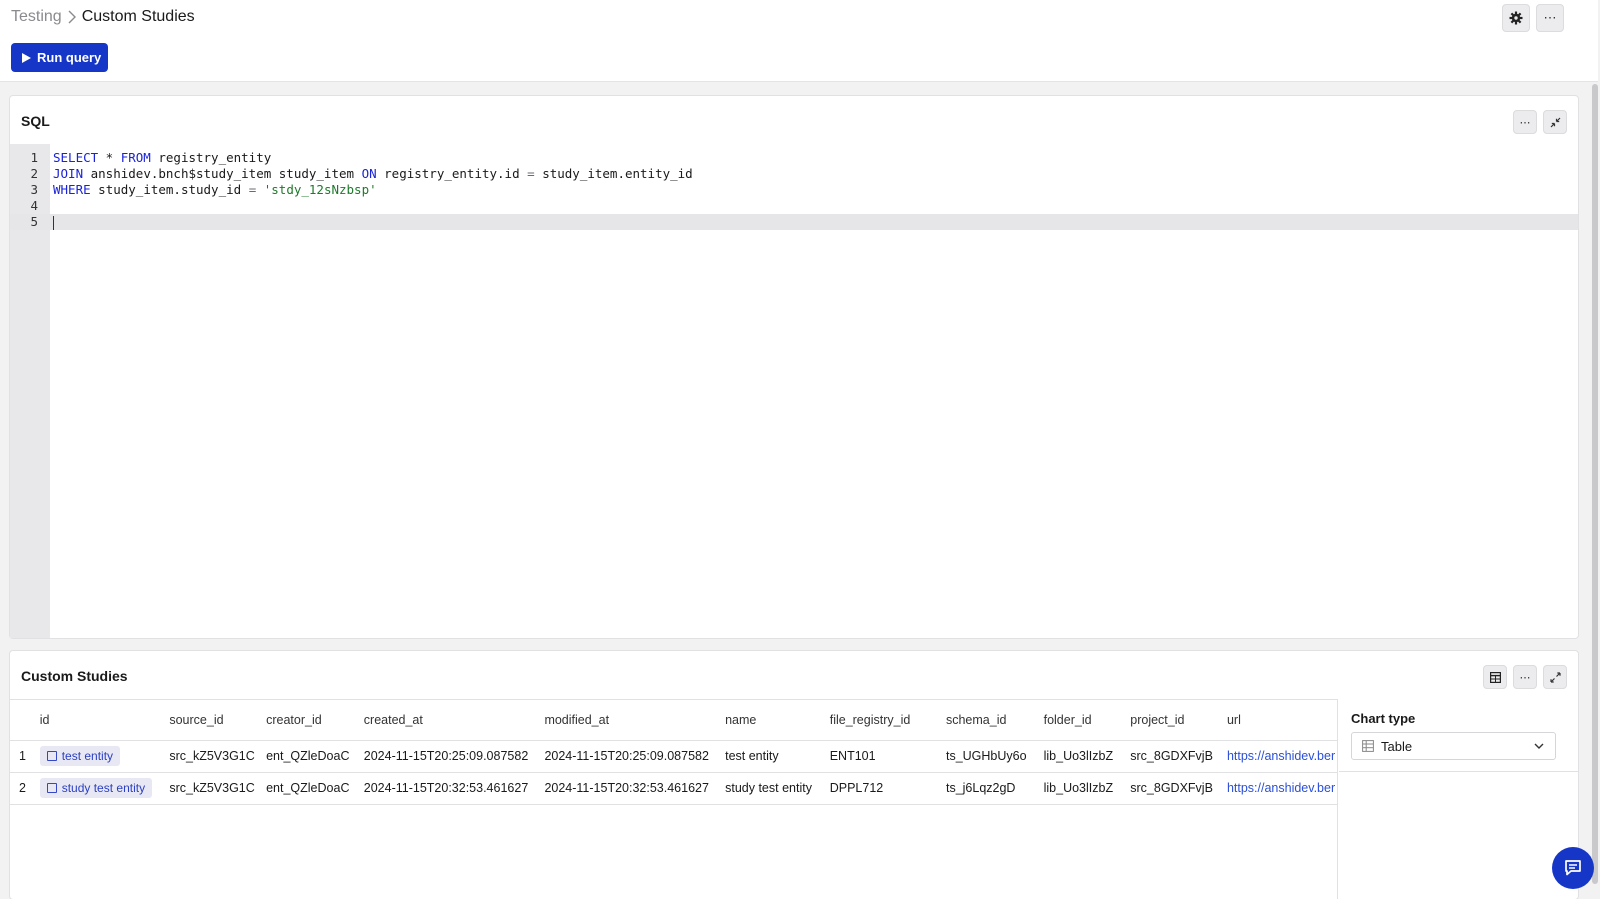  Describe the element at coordinates (613, 173) in the screenshot. I see `sql-token: study_item.entity_id` at that location.